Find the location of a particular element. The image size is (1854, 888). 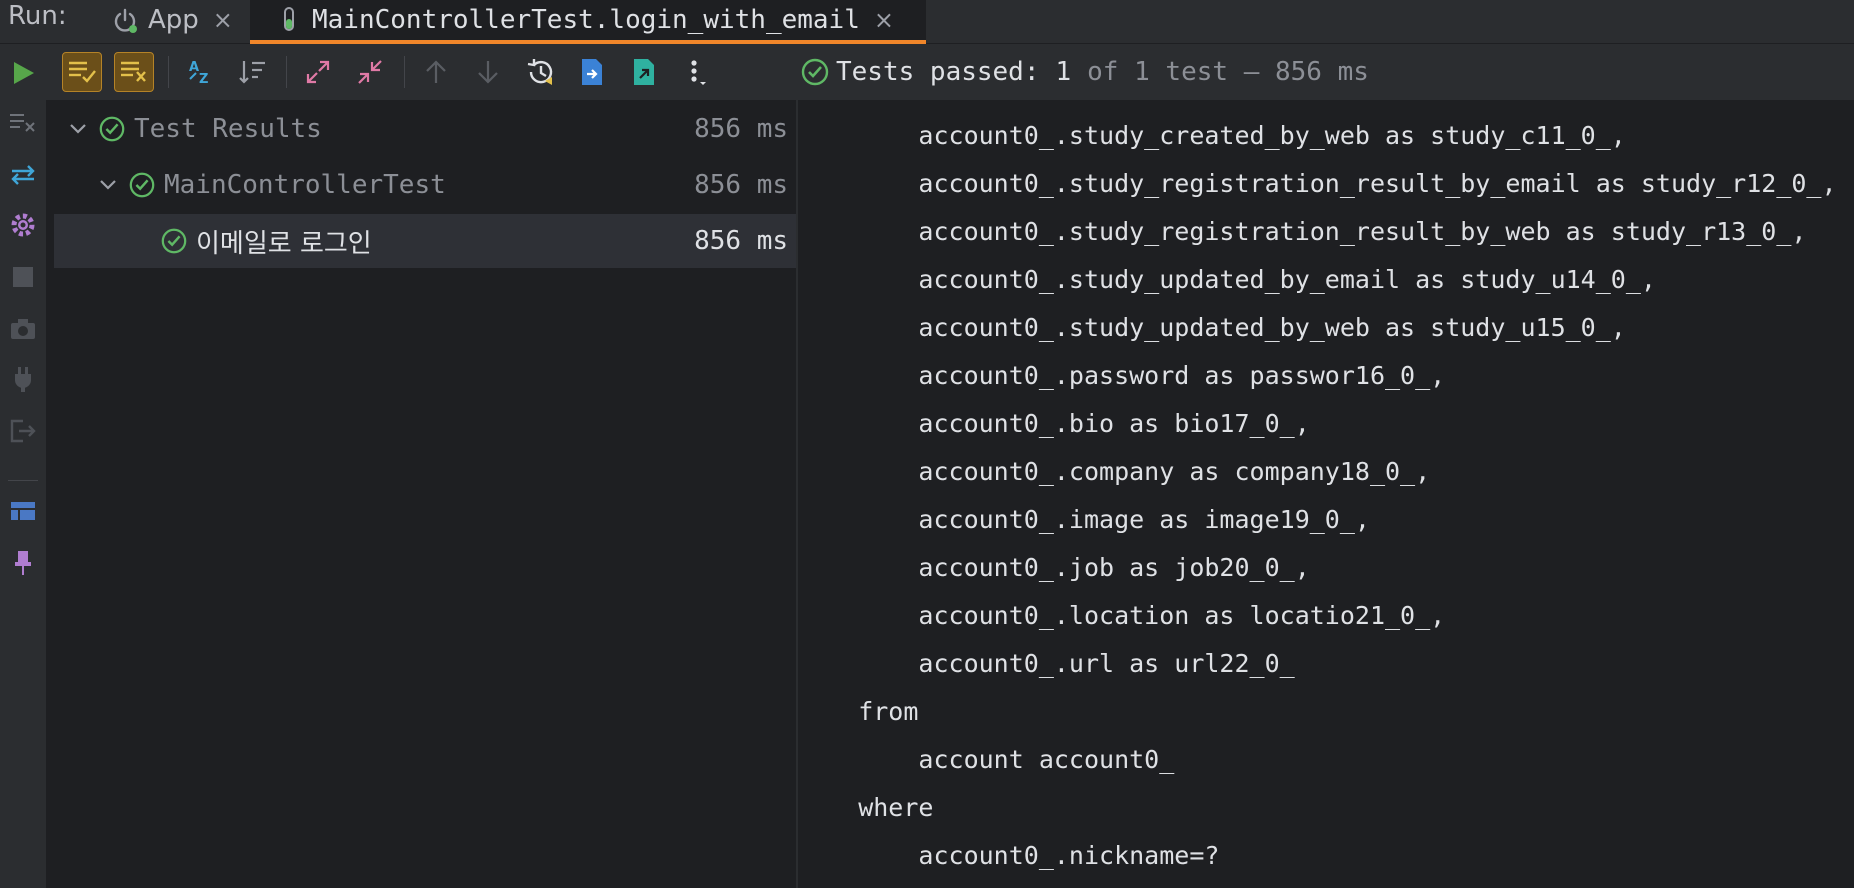

arrow-up-icon is located at coordinates (436, 71).